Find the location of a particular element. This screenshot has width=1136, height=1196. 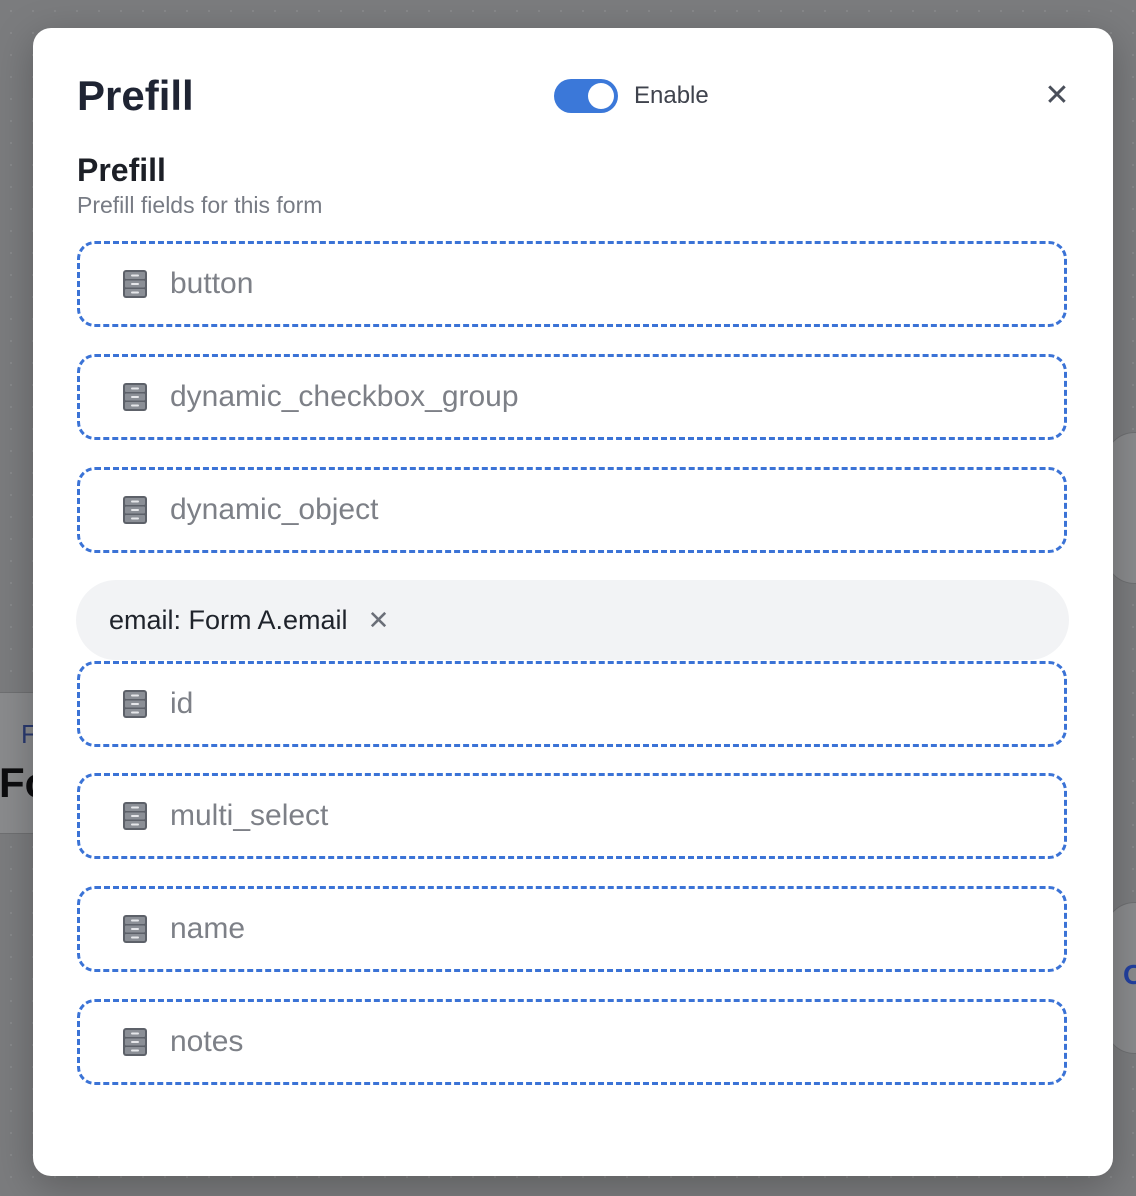

section-title: Prefill is located at coordinates (121, 170).